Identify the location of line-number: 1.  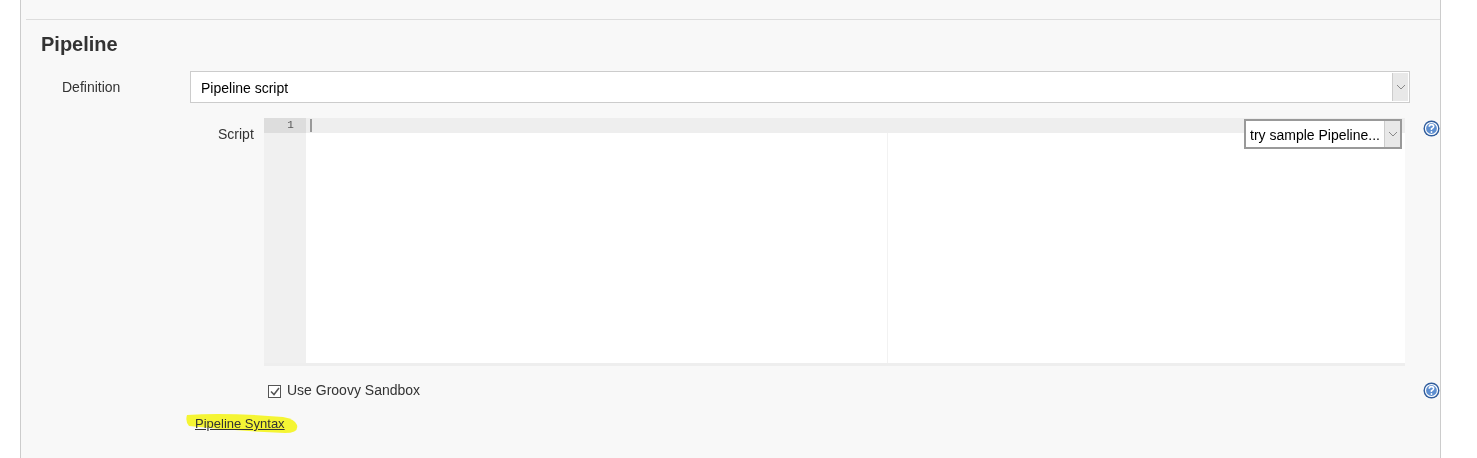
(290, 125).